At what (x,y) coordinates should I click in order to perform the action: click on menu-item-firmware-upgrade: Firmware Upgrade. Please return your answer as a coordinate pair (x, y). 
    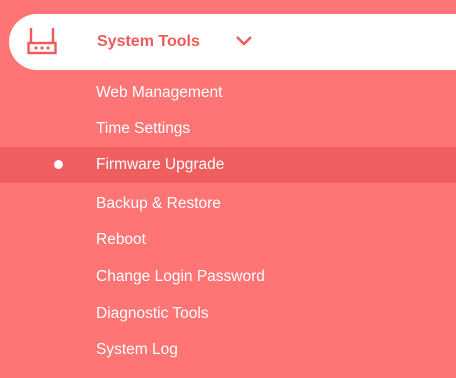
    Looking at the image, I should click on (228, 165).